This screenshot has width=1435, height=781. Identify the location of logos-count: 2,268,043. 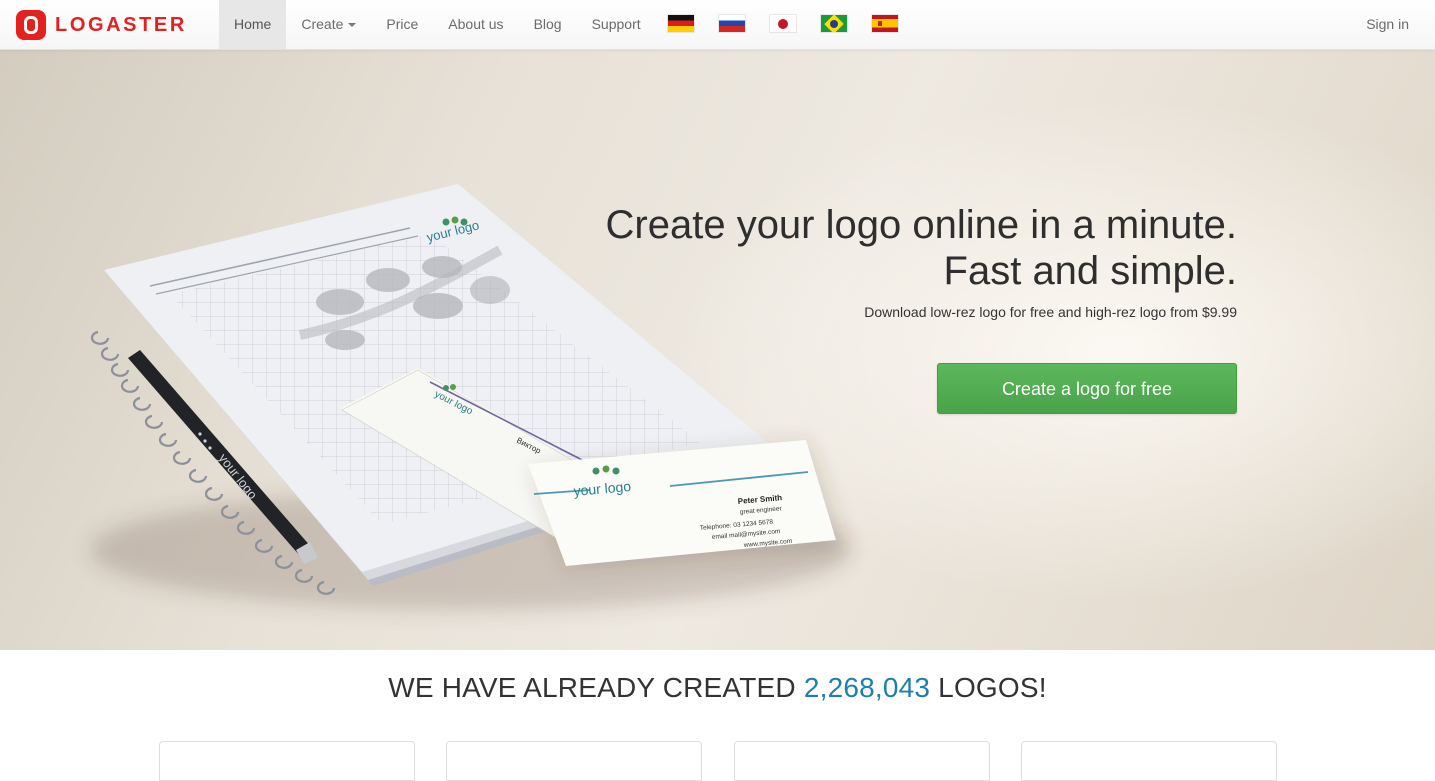
(867, 687).